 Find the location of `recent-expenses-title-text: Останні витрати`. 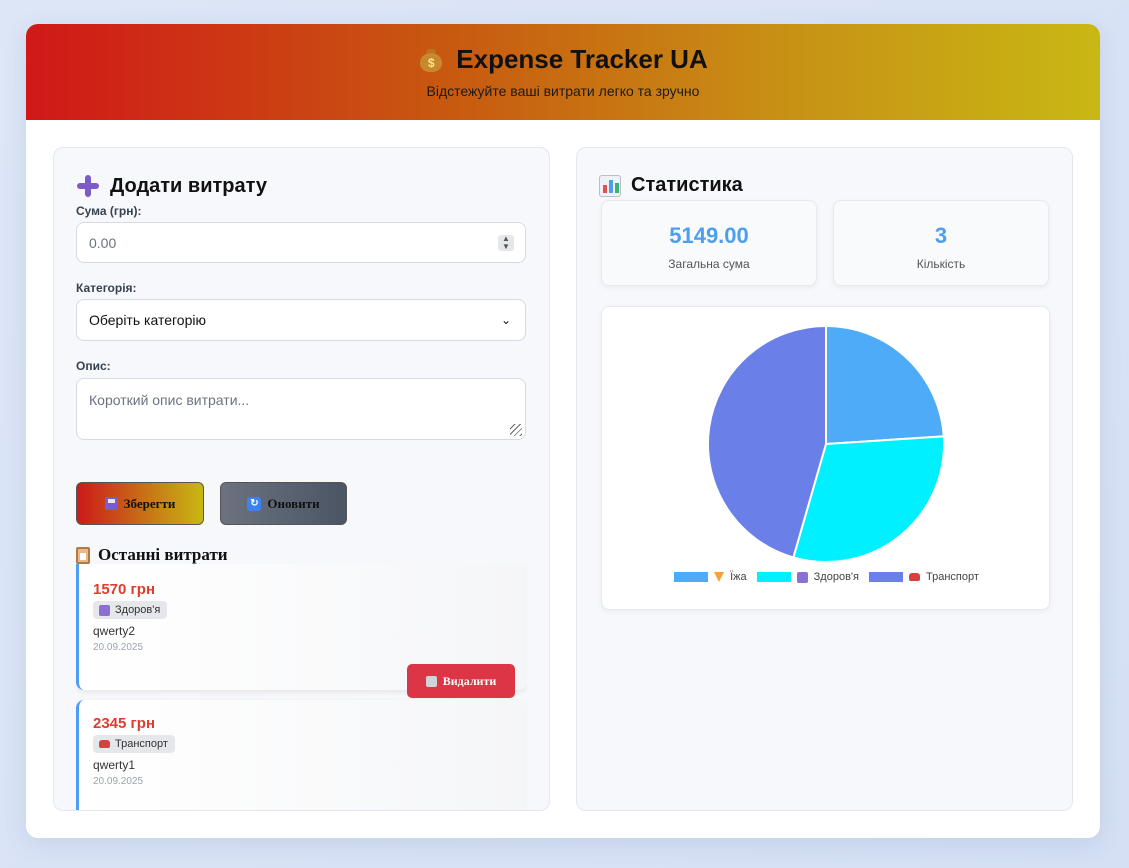

recent-expenses-title-text: Останні витрати is located at coordinates (163, 554).